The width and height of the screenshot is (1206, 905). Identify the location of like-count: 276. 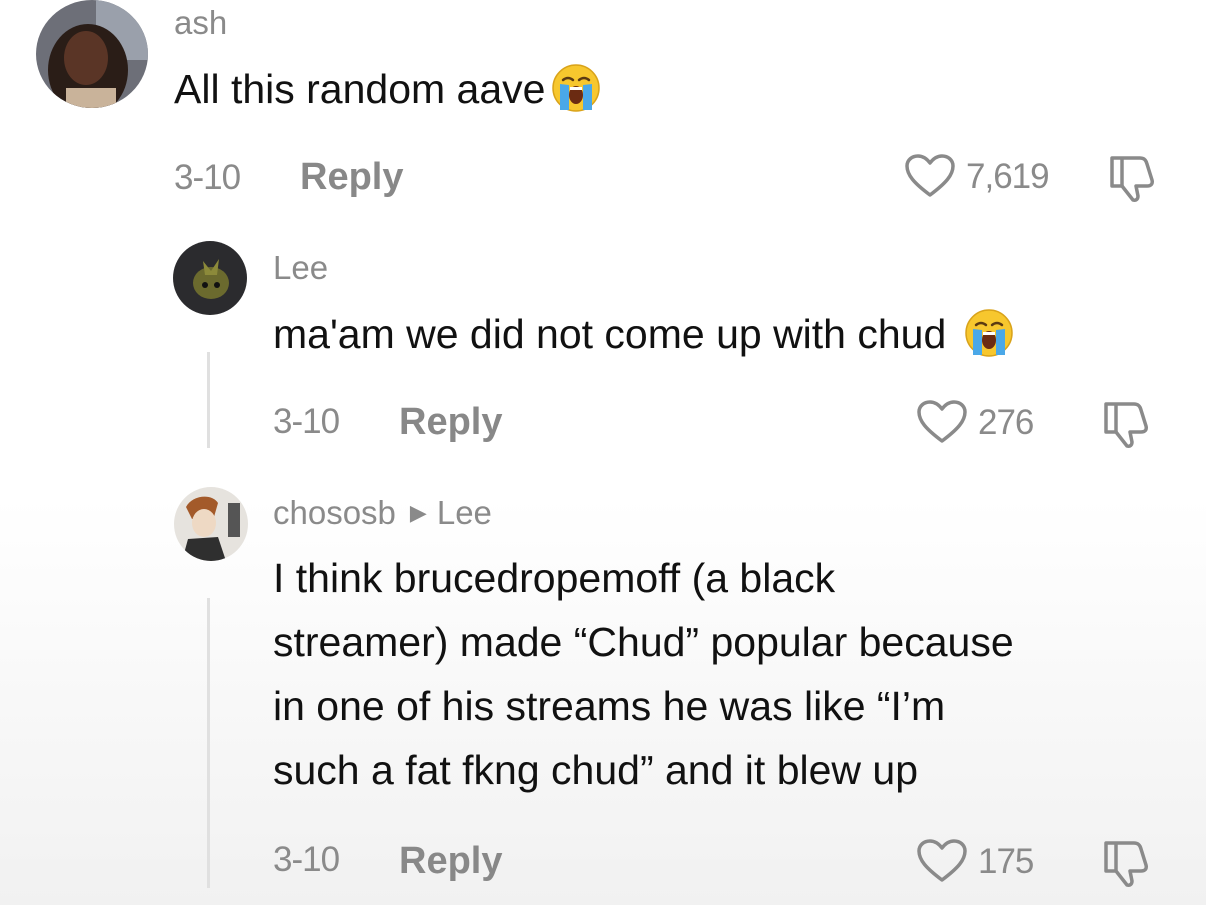
(1006, 422).